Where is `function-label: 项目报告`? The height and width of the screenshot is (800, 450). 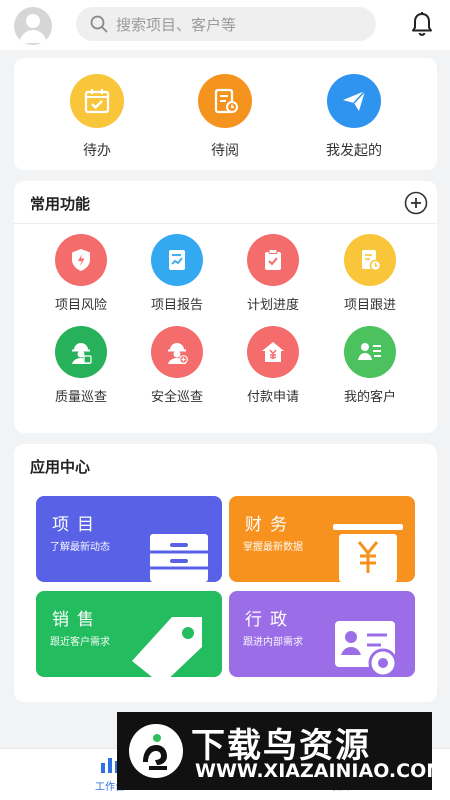 function-label: 项目报告 is located at coordinates (176, 305).